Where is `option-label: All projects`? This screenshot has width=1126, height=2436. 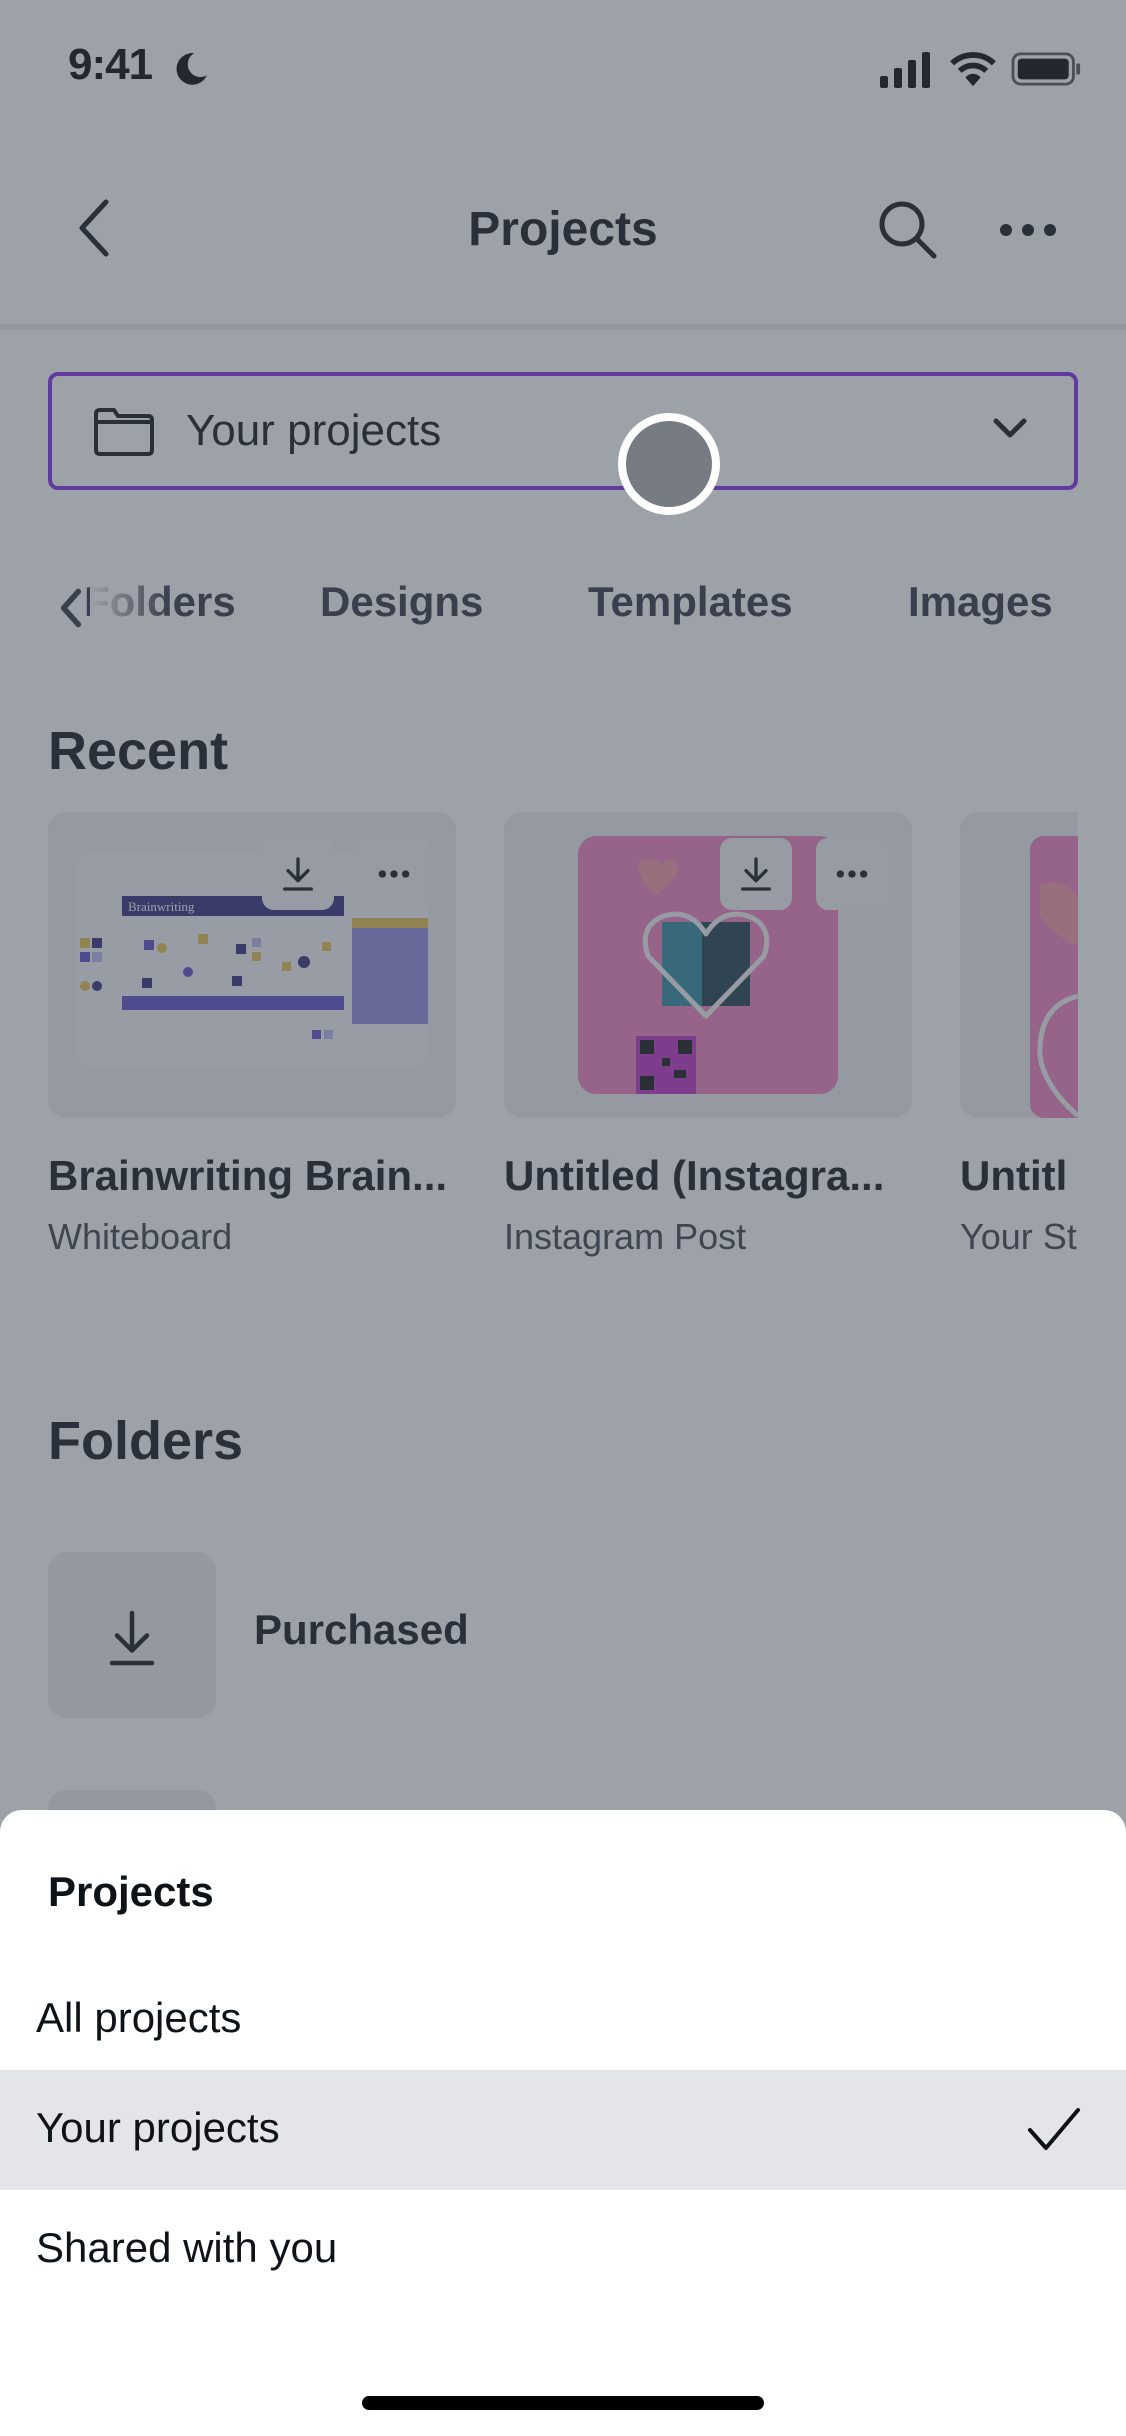
option-label: All projects is located at coordinates (139, 2017).